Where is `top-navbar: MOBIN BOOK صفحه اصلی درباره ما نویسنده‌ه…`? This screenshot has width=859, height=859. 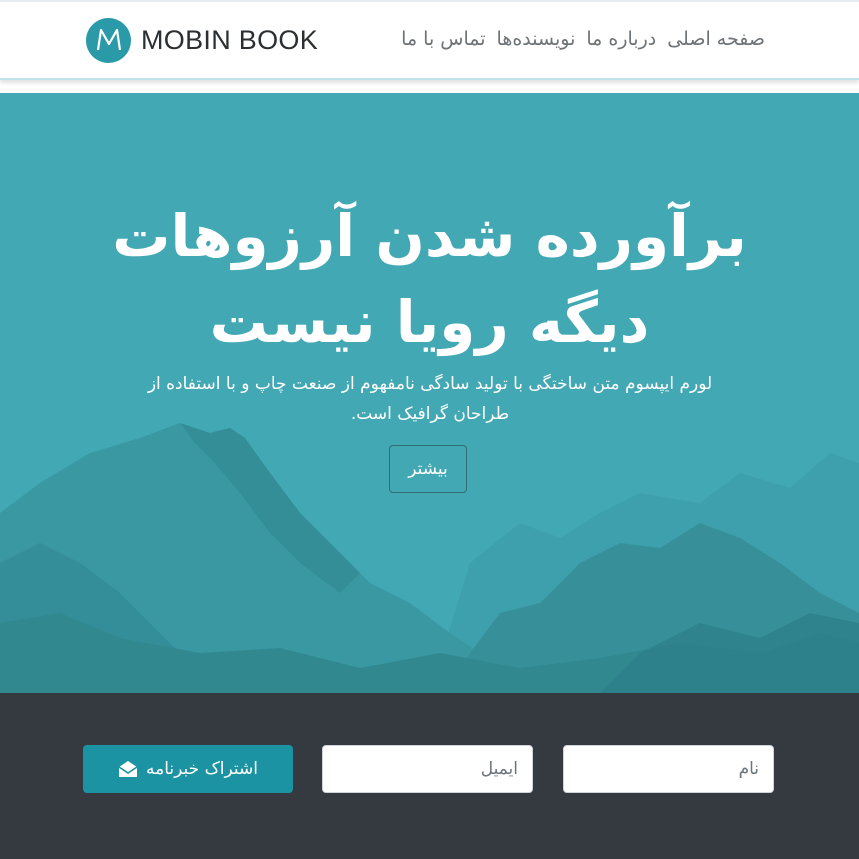
top-navbar: MOBIN BOOK صفحه اصلی درباره ما نویسنده‌ه… is located at coordinates (429, 40).